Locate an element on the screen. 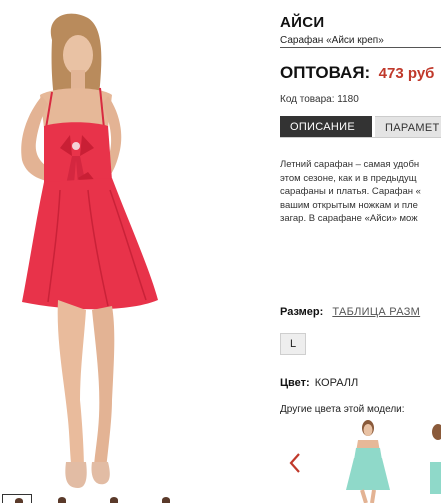 The height and width of the screenshot is (503, 441). chevron-left-icon is located at coordinates (294, 463).